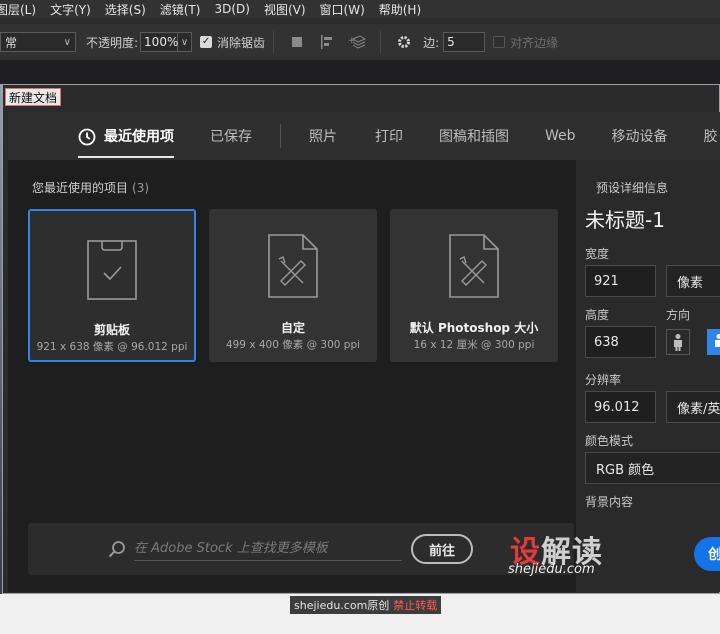 This screenshot has width=720, height=634. I want to click on clipboard-icon, so click(112, 270).